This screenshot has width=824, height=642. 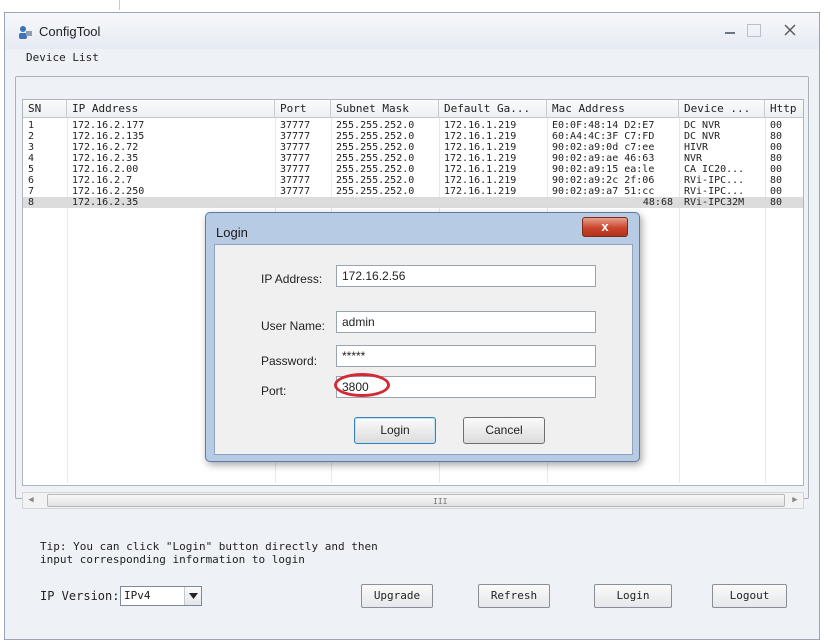 I want to click on column-header-mac: Mac Address, so click(x=613, y=109).